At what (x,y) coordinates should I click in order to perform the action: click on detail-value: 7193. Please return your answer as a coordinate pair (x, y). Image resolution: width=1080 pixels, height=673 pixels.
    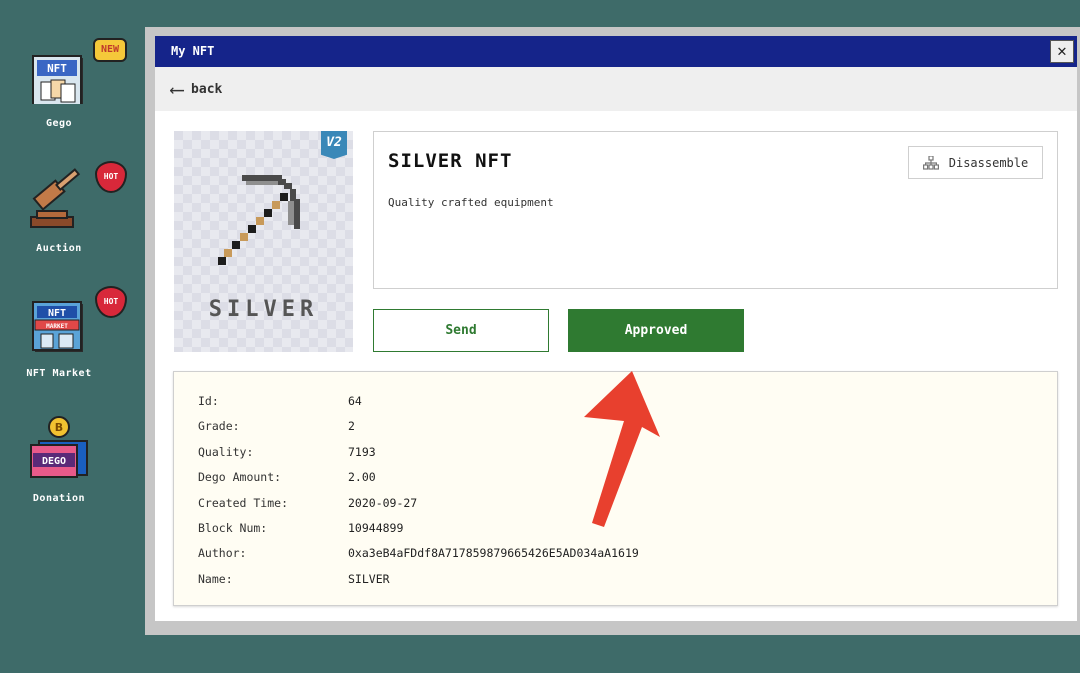
    Looking at the image, I should click on (362, 451).